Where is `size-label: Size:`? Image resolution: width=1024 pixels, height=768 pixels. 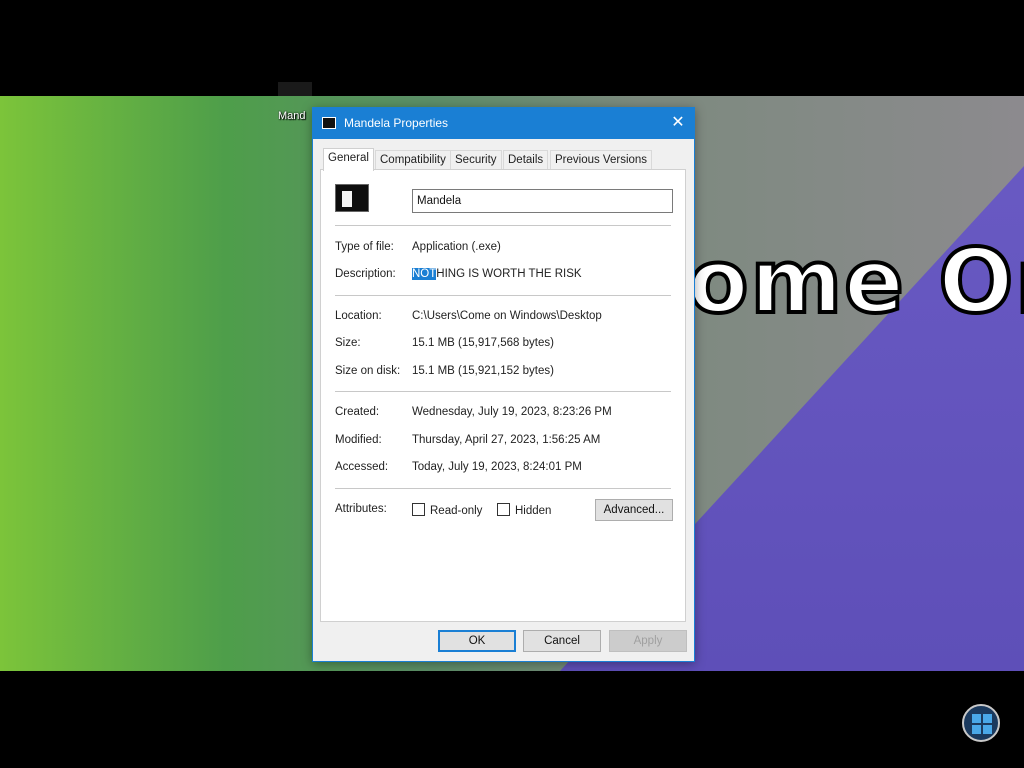 size-label: Size: is located at coordinates (348, 343).